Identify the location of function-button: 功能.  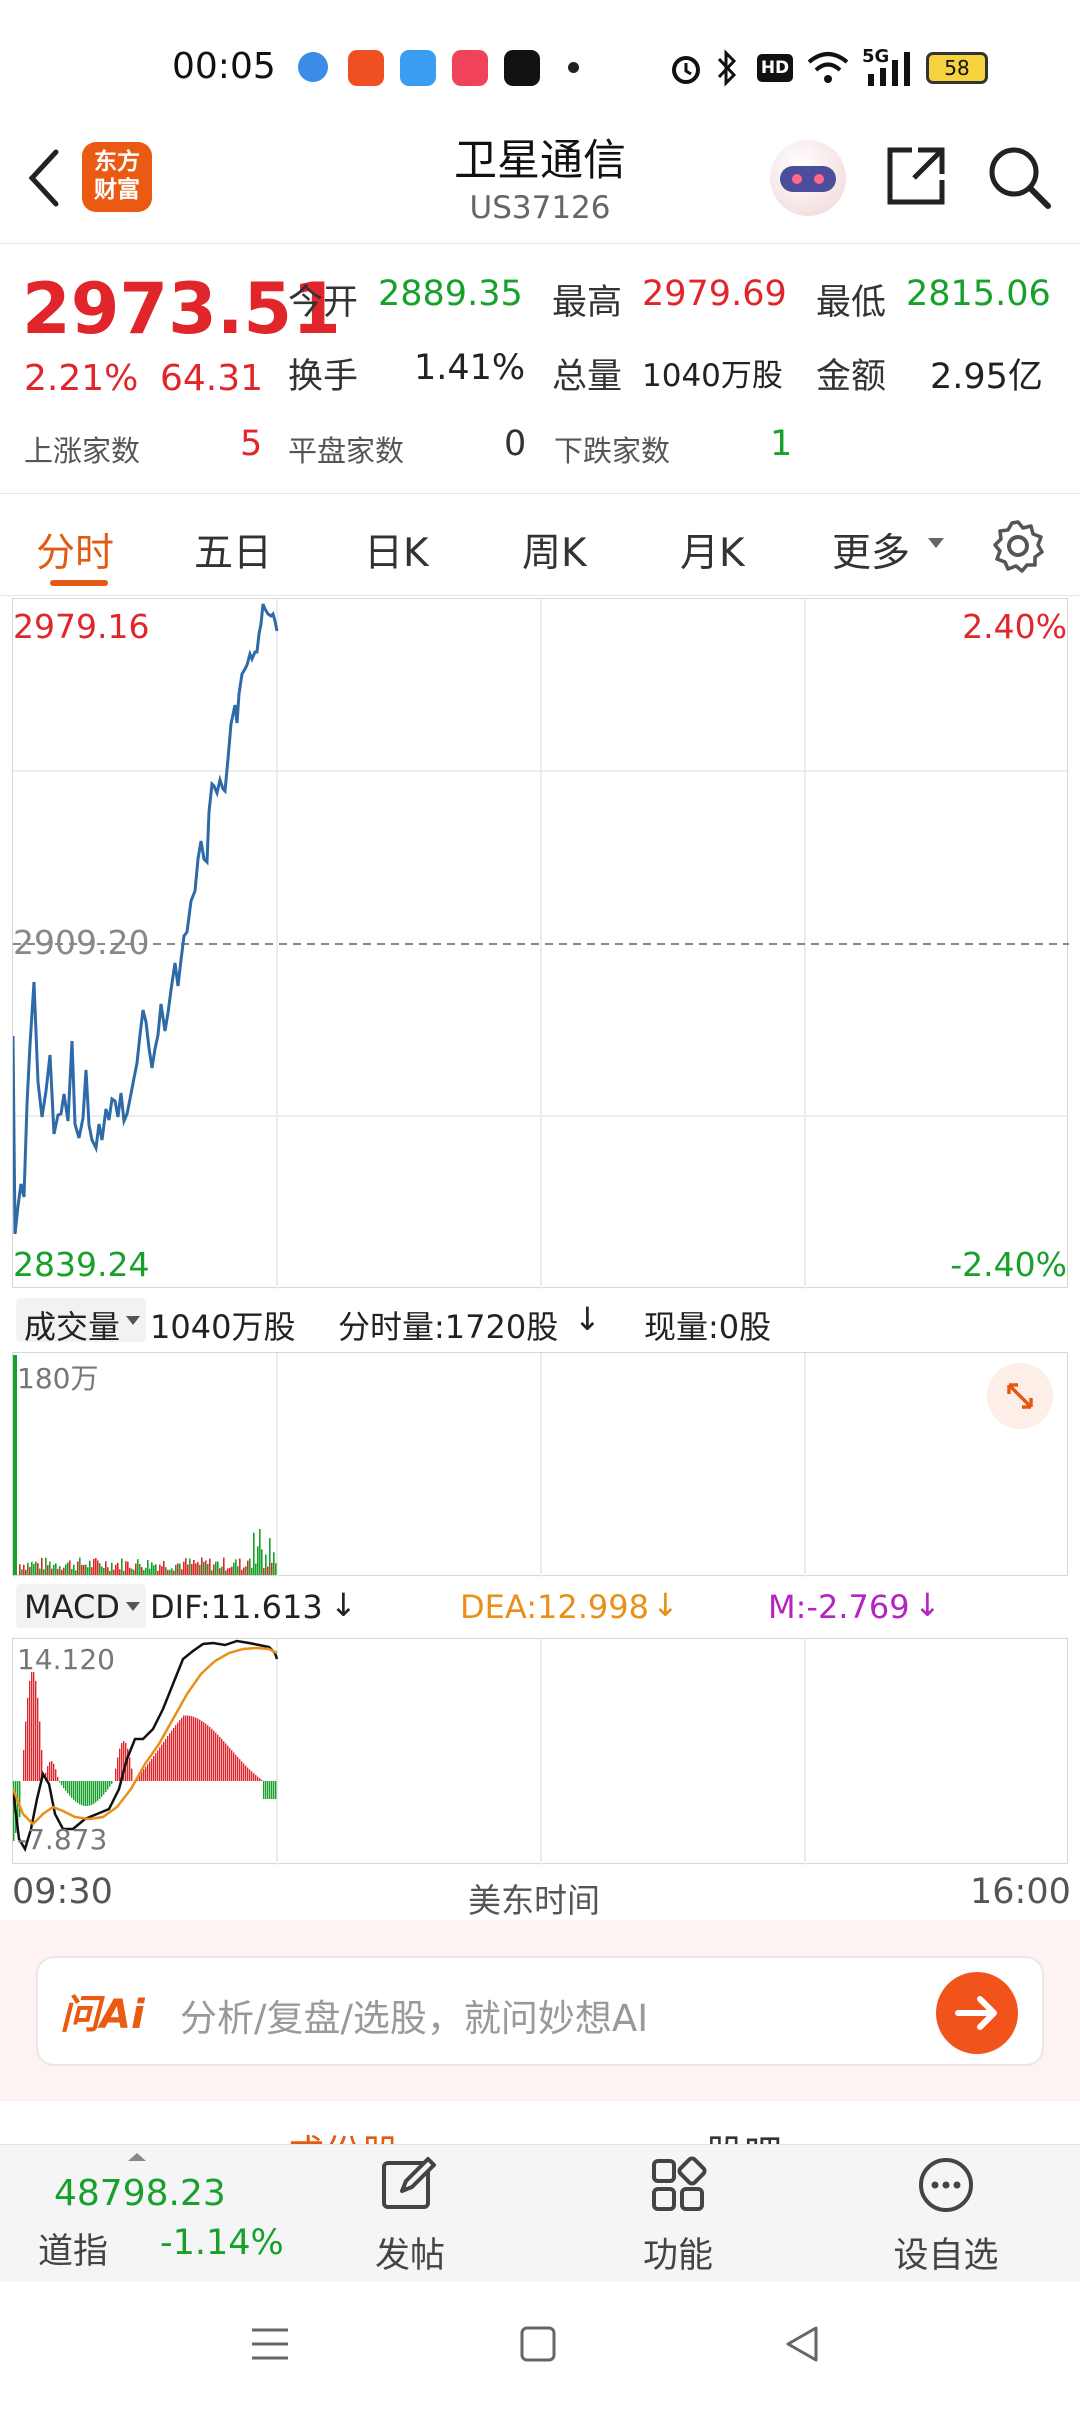
(678, 2214).